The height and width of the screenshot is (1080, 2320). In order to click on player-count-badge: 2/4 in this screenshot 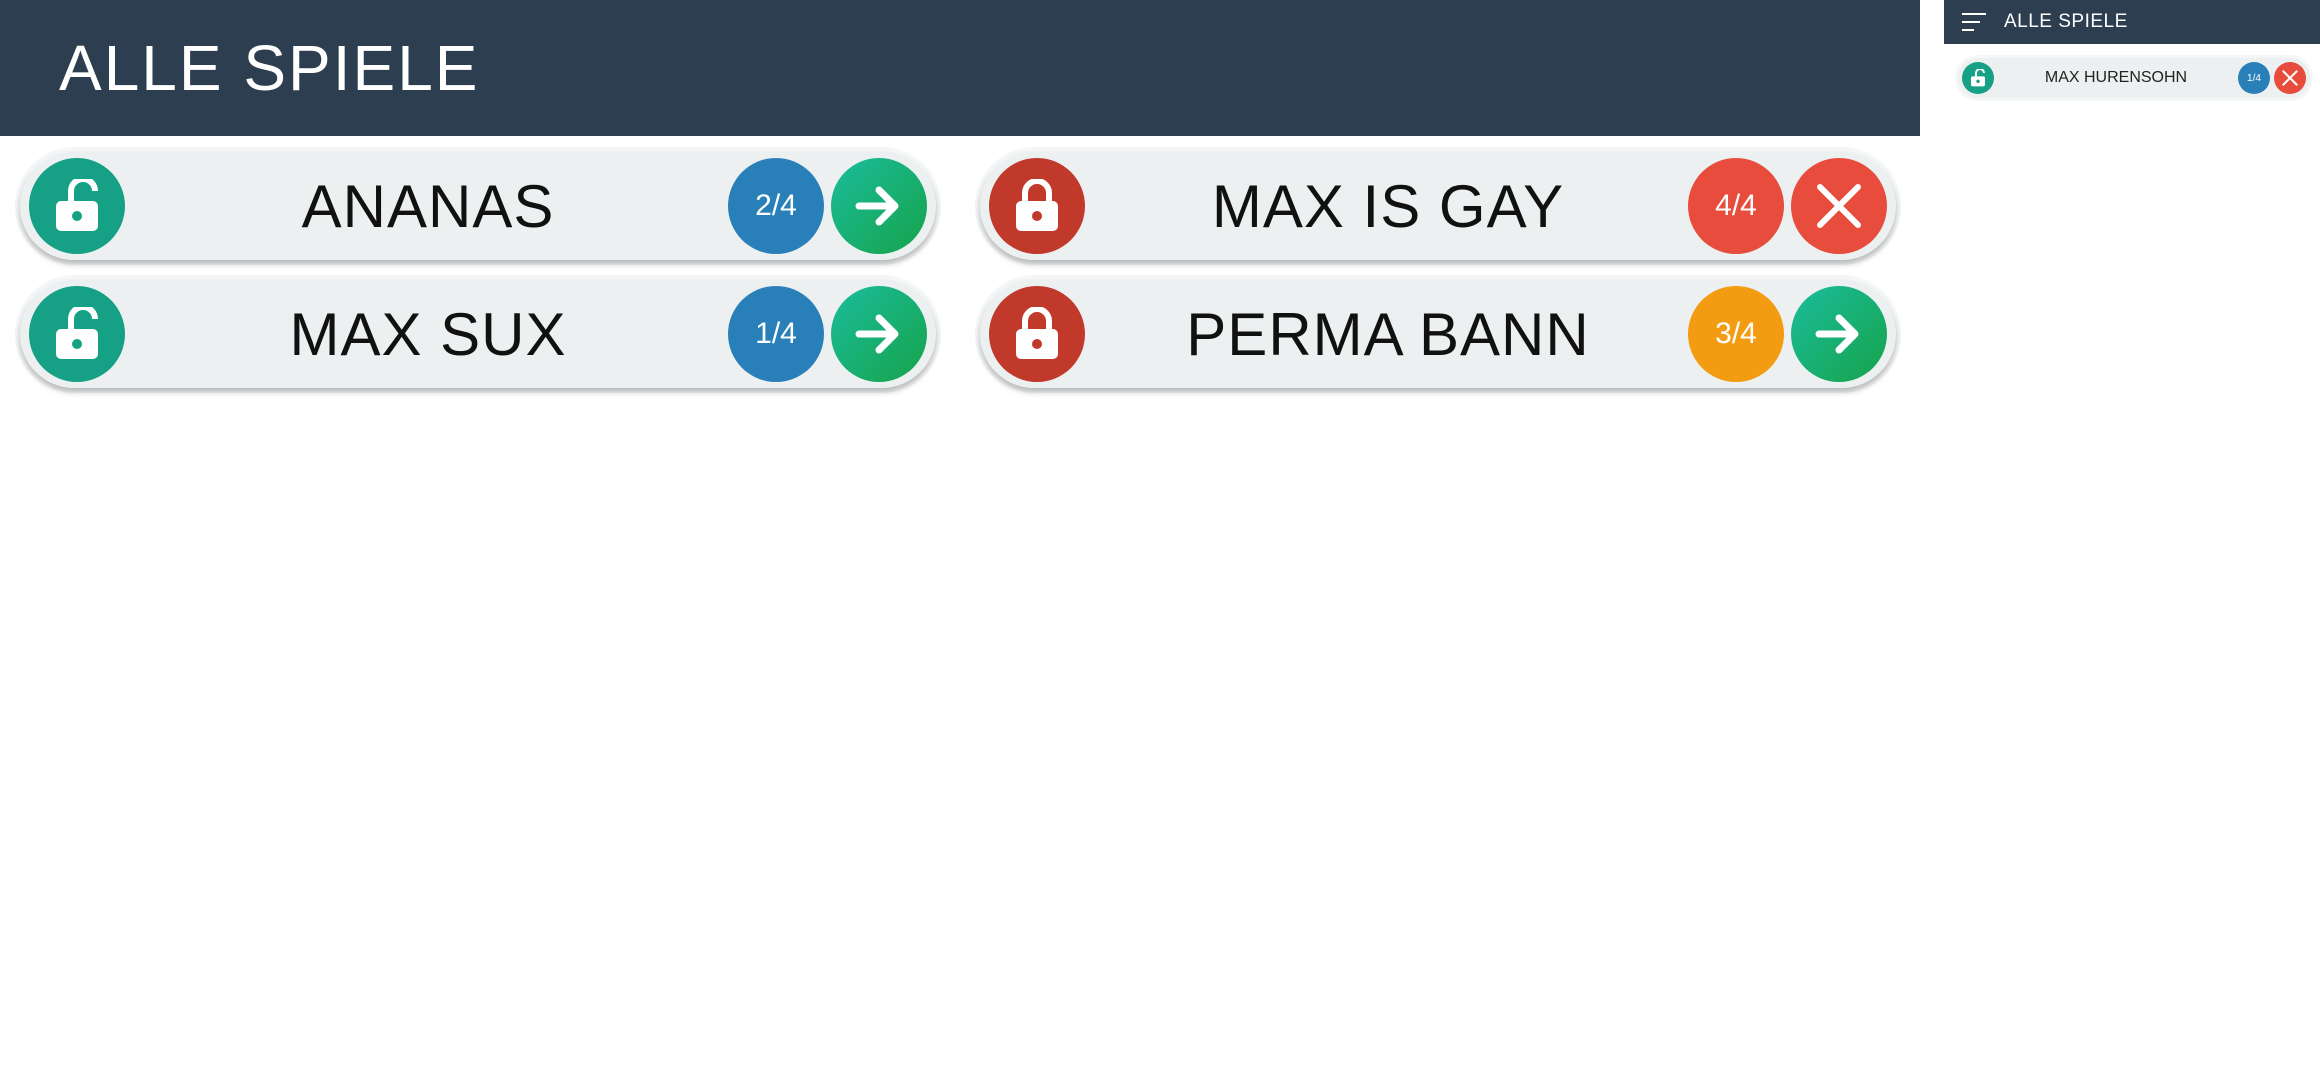, I will do `click(776, 206)`.